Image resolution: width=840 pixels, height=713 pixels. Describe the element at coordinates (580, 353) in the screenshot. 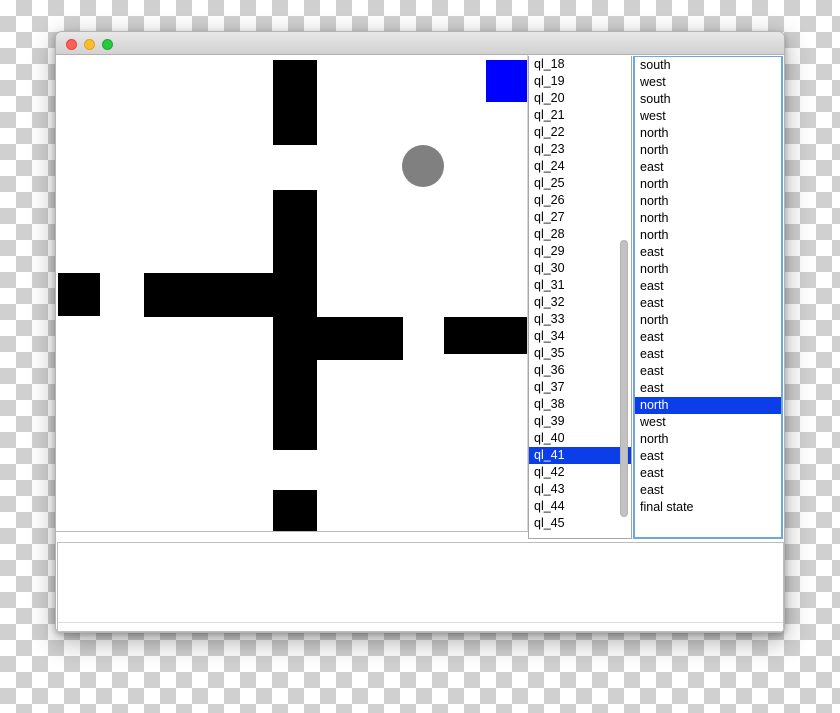

I see `q-state-list-item: ql_35` at that location.